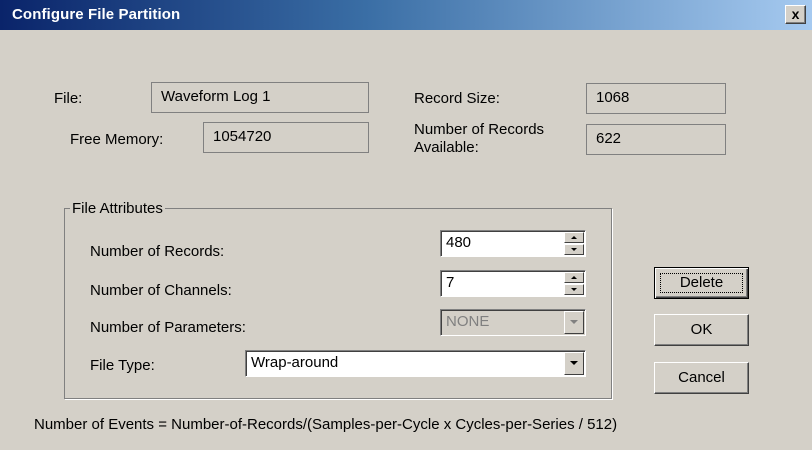  Describe the element at coordinates (415, 363) in the screenshot. I see `file-type-select: Wrap-around` at that location.